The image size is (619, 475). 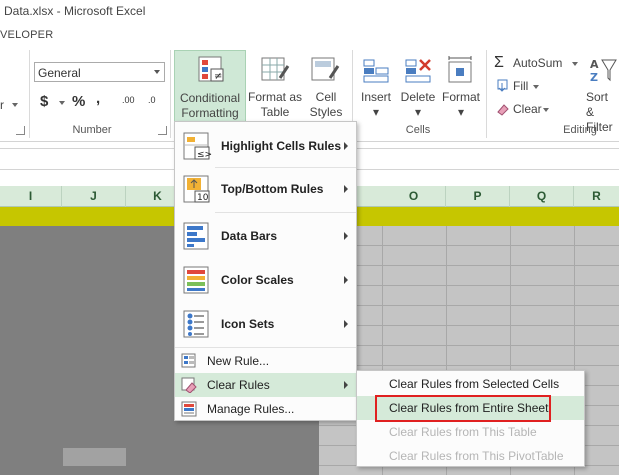 I want to click on conditional-formatting-line2: Formatting, so click(x=210, y=113).